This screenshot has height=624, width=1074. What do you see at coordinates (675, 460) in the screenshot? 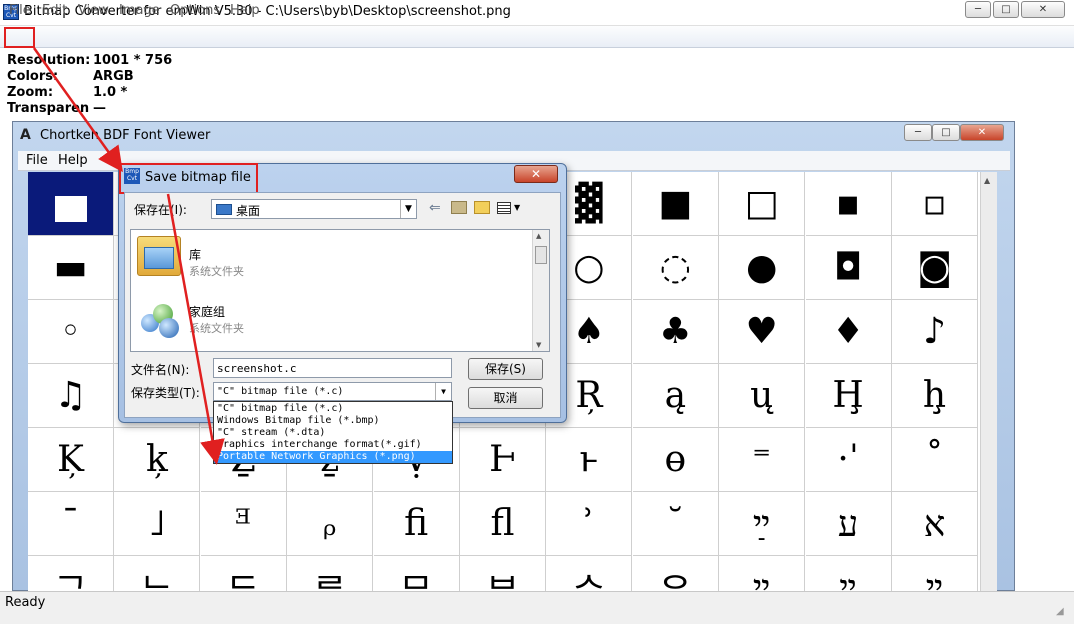
I see `glyph-cell: ɵ` at bounding box center [675, 460].